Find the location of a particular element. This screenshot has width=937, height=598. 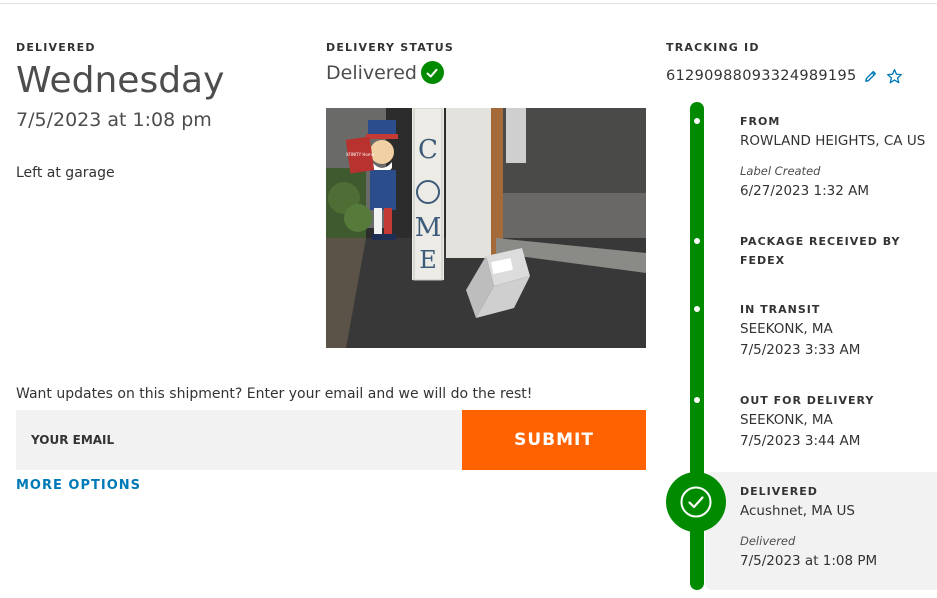

event-delivered-location: Acushnet, MA US is located at coordinates (797, 511).